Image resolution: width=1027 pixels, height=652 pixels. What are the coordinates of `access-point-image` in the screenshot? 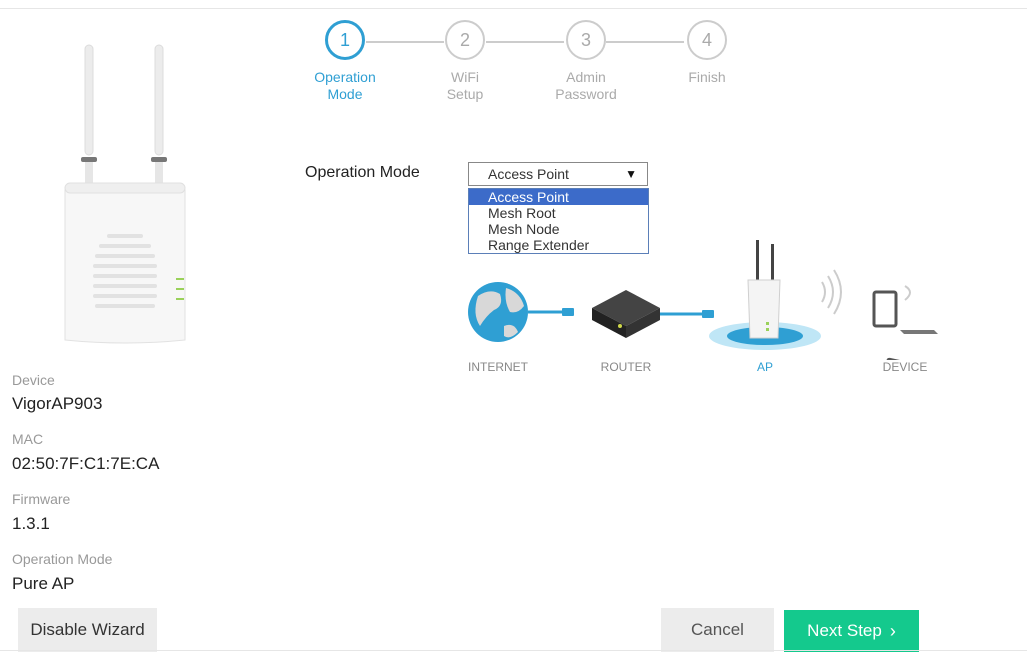 It's located at (125, 194).